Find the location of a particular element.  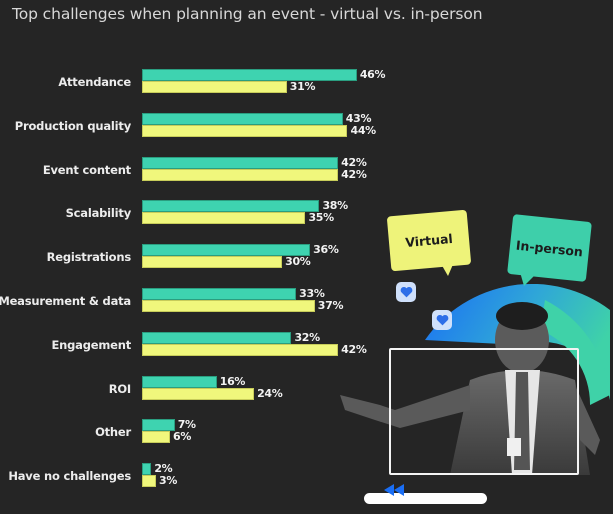

value-label: 44% is located at coordinates (363, 130).